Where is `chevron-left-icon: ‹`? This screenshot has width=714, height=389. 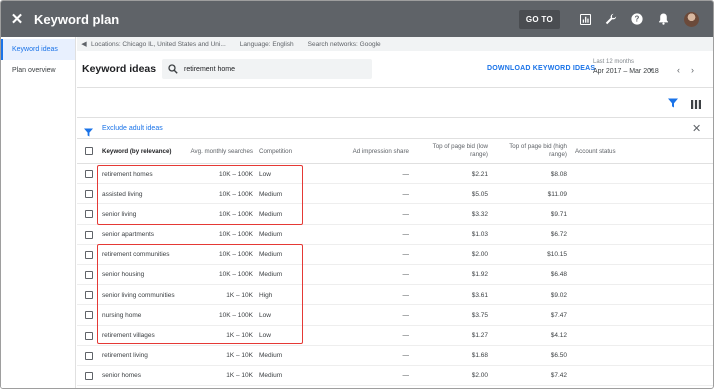
chevron-left-icon: ‹ is located at coordinates (678, 70).